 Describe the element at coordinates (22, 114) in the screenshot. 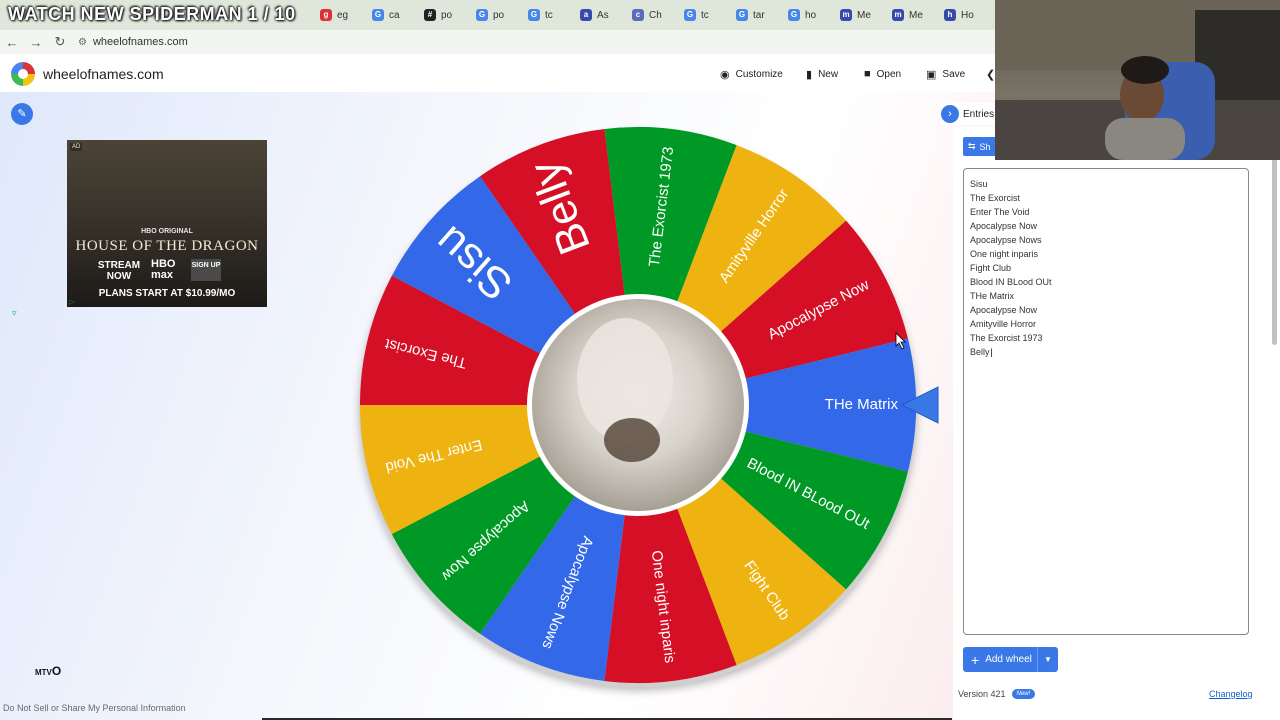

I see `edit-pencil-icon: ✎` at that location.